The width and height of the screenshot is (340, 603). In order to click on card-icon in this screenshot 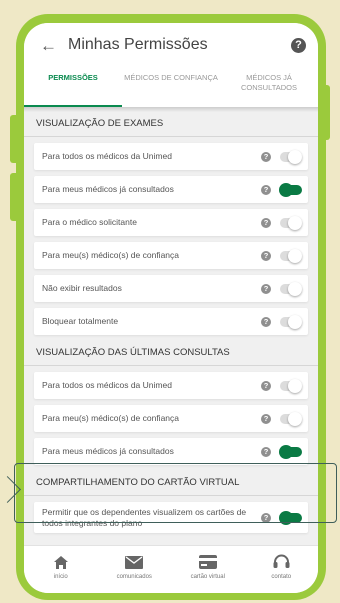, I will do `click(208, 562)`.